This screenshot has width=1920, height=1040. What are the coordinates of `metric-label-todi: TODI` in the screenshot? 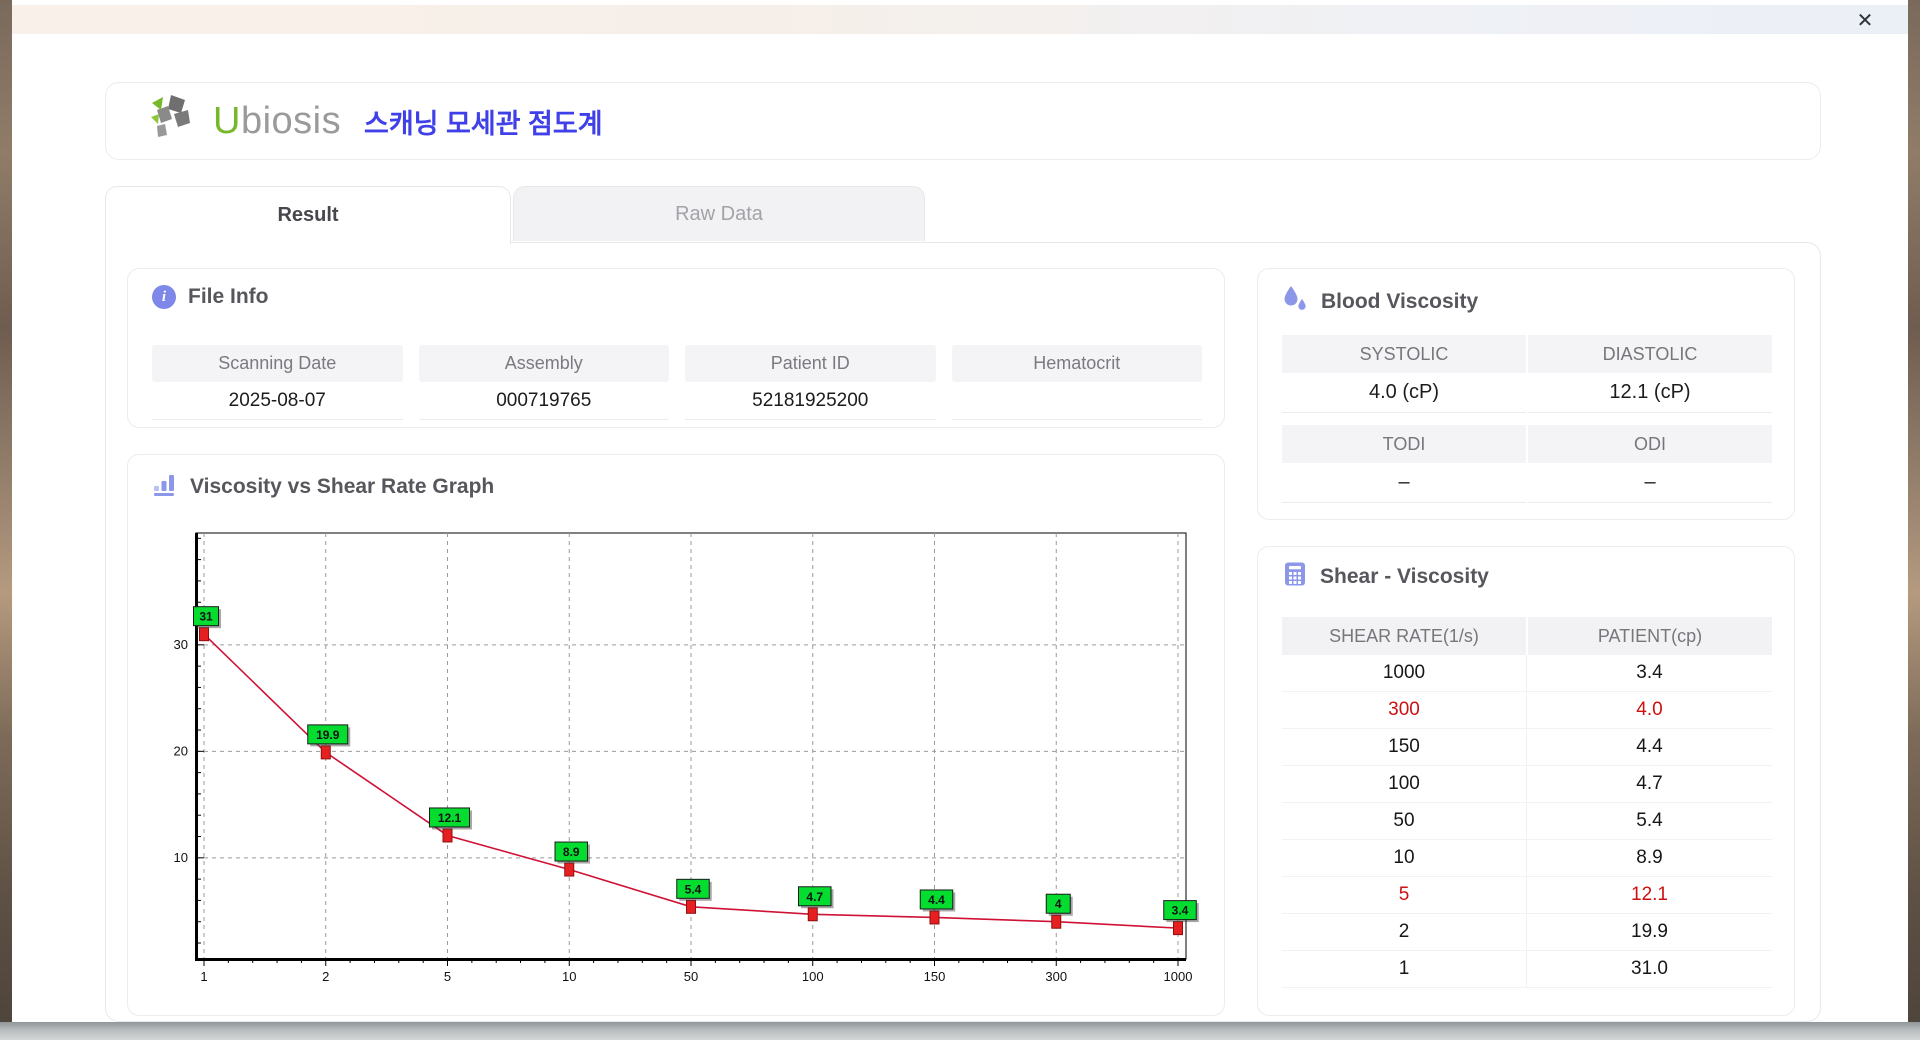 It's located at (1404, 444).